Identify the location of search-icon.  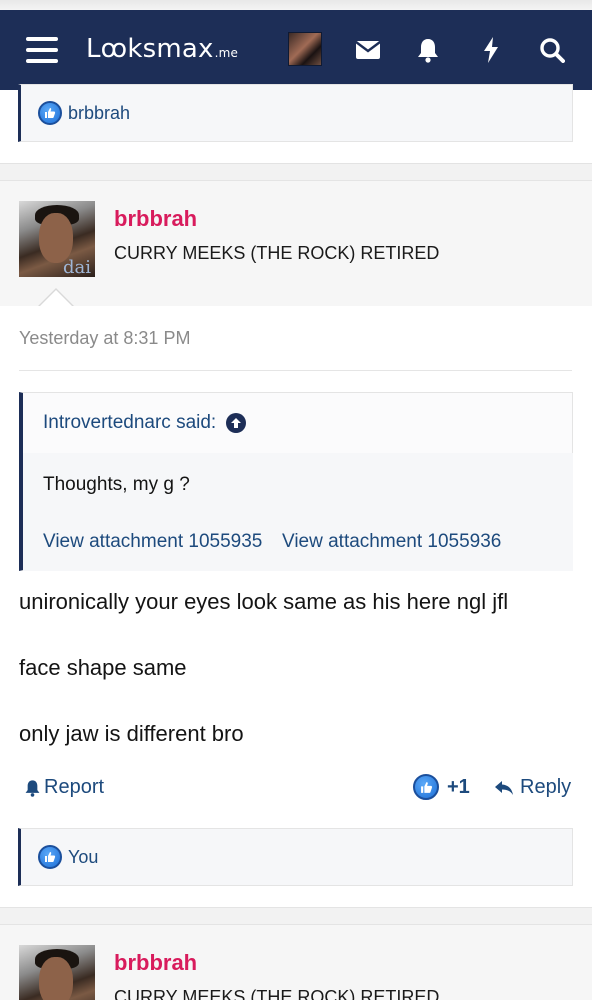
(552, 50).